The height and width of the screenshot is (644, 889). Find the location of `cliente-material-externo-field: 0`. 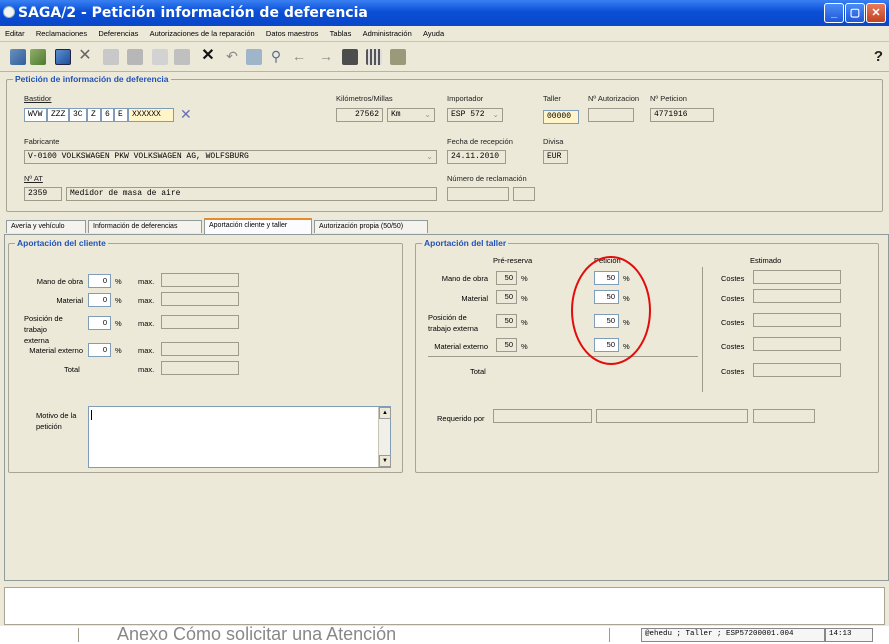

cliente-material-externo-field: 0 is located at coordinates (99, 350).